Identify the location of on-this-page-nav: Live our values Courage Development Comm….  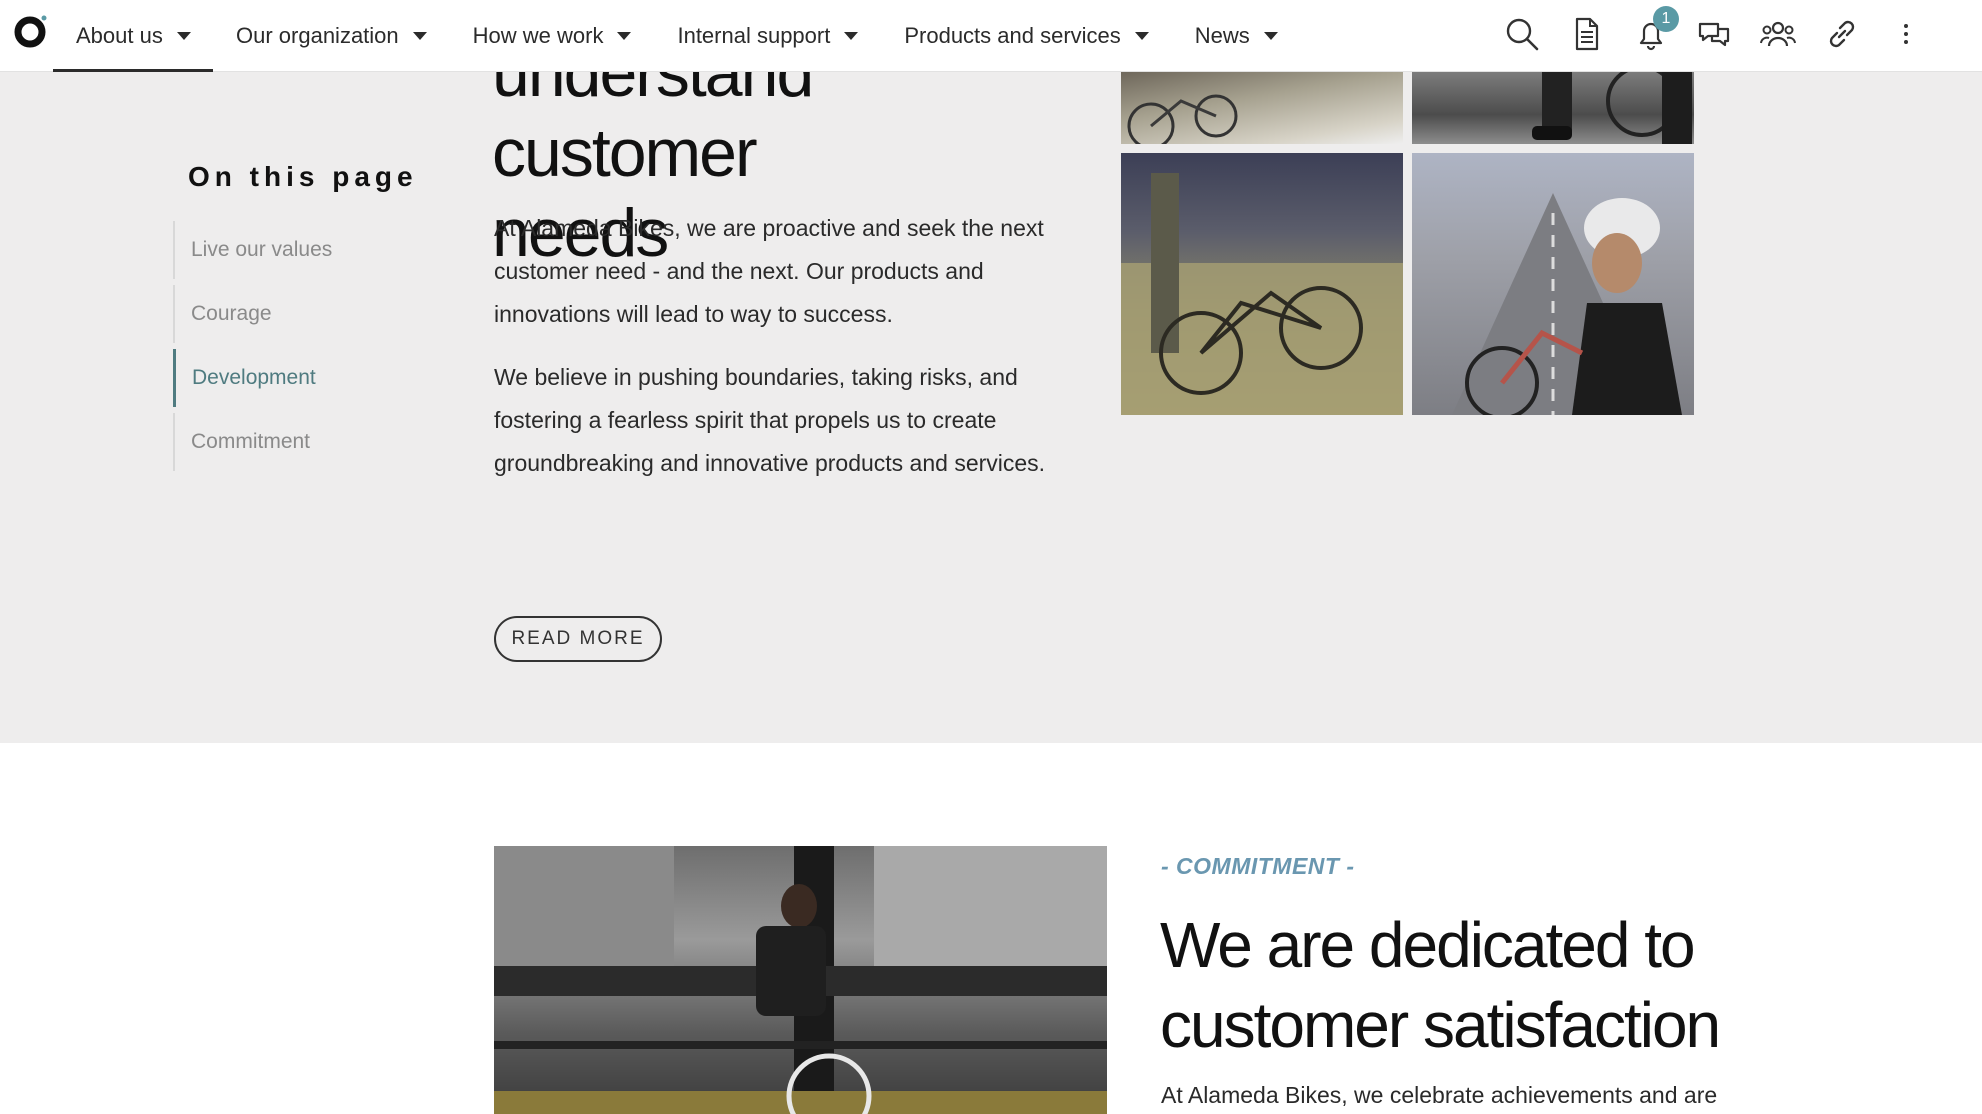
(252, 349).